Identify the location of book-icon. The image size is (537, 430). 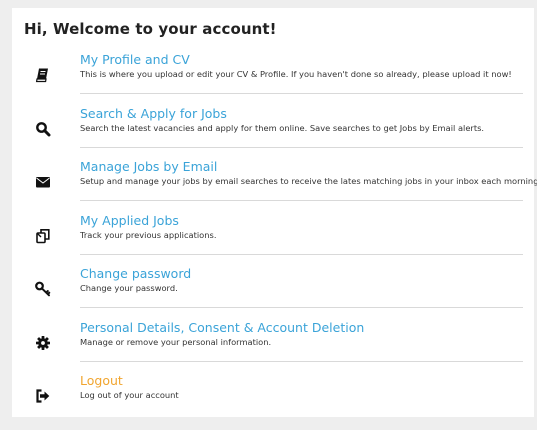
(43, 75).